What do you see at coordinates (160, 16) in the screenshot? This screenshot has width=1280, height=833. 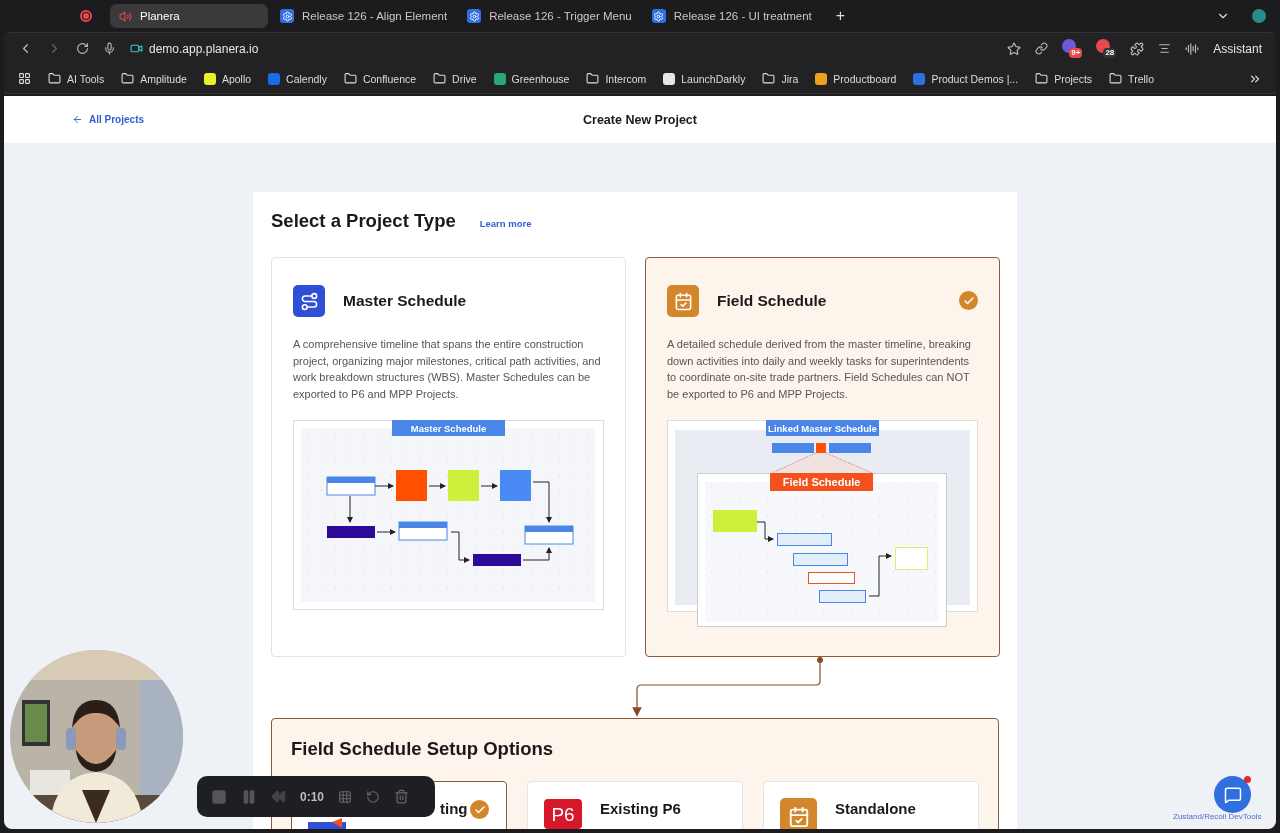 I see `tab-label: Planera` at bounding box center [160, 16].